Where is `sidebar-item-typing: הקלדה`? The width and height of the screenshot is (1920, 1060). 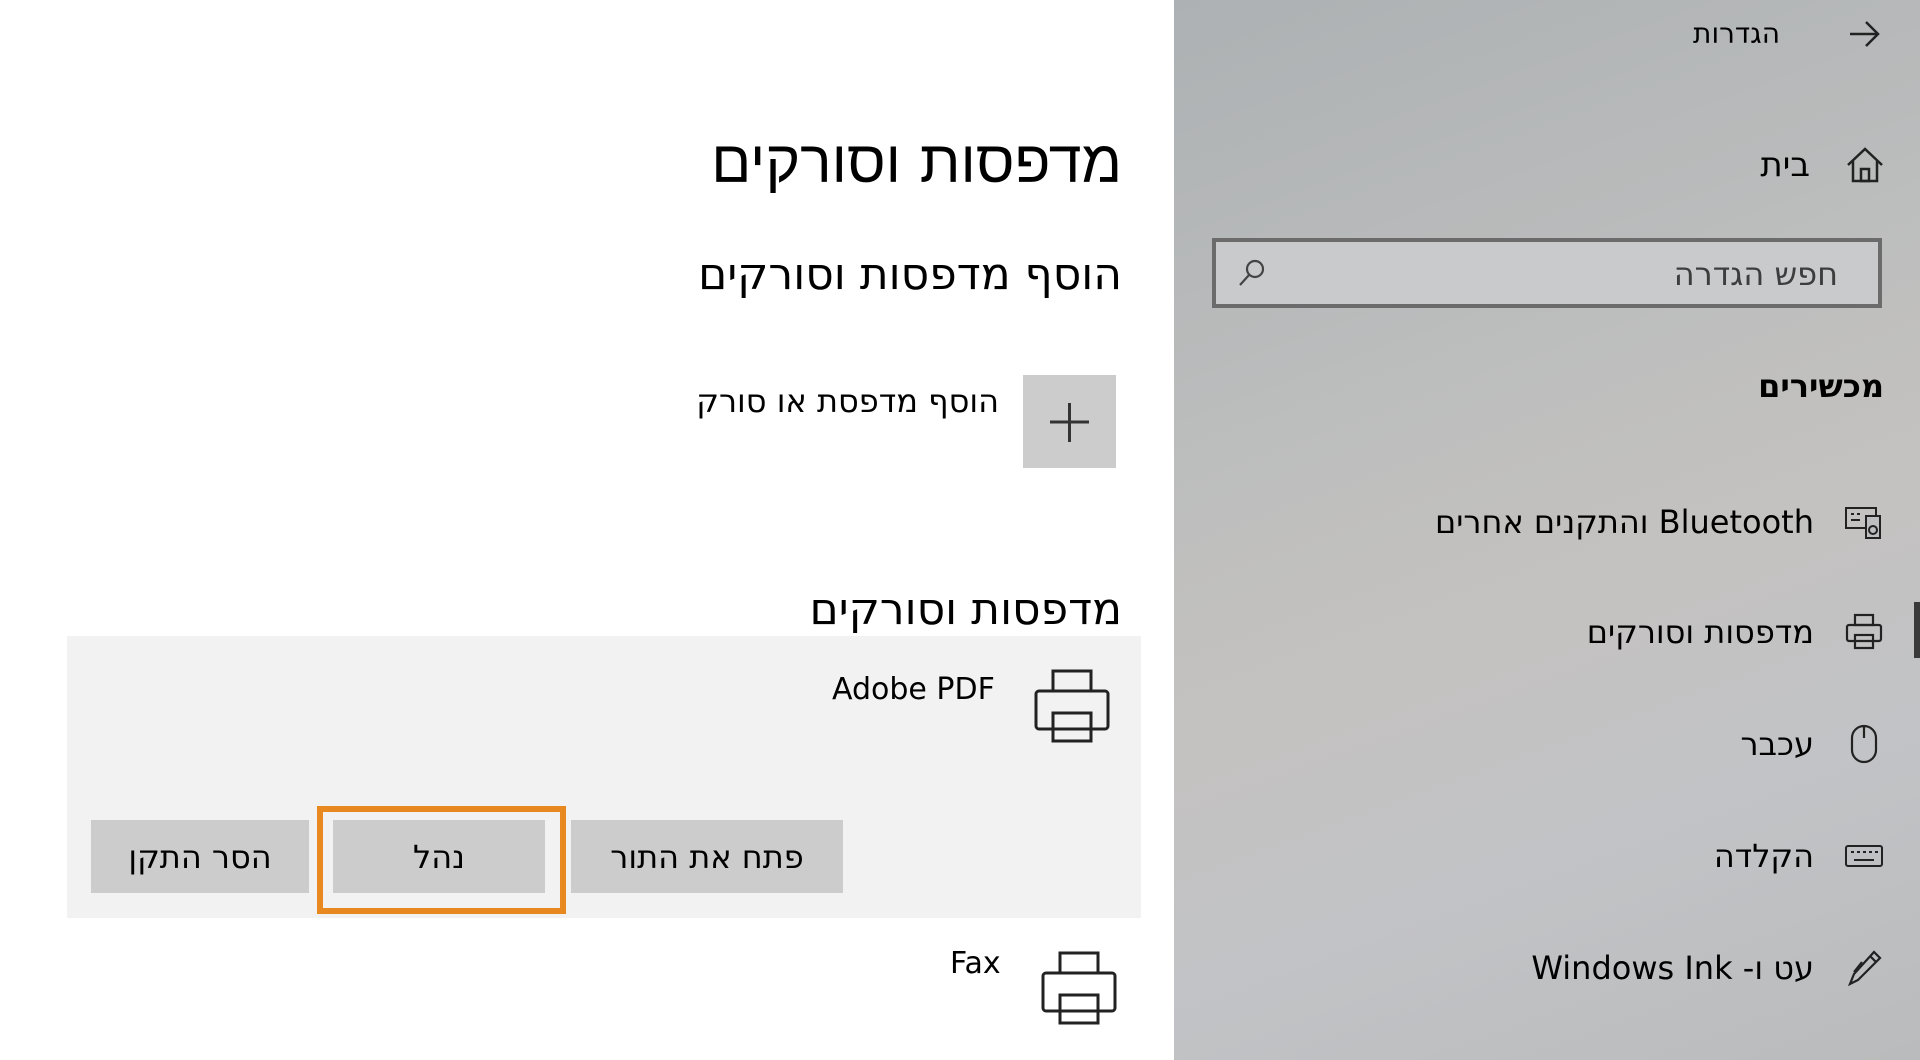 sidebar-item-typing: הקלדה is located at coordinates (1547, 856).